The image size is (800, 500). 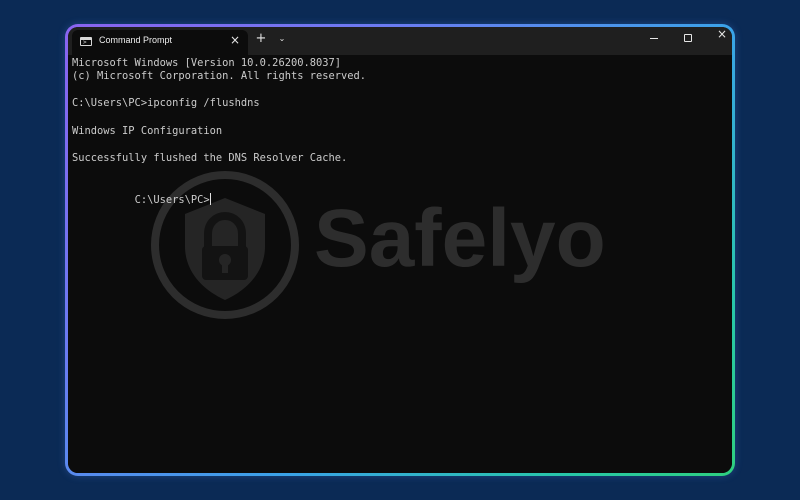 I want to click on minimize-button, so click(x=654, y=38).